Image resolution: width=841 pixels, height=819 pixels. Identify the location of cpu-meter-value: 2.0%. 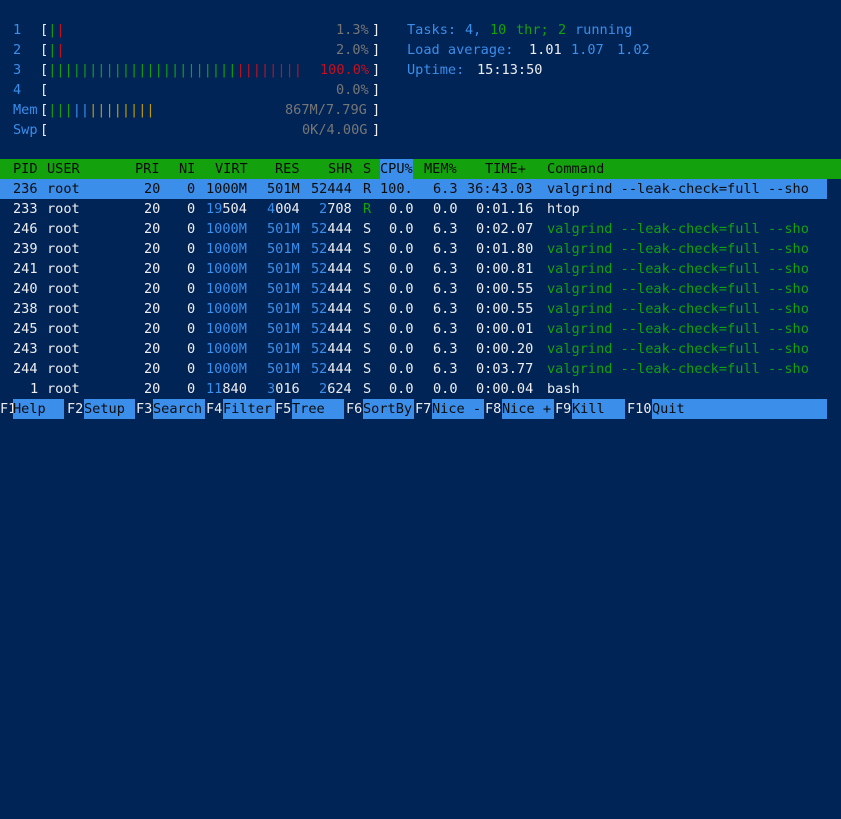
(352, 50).